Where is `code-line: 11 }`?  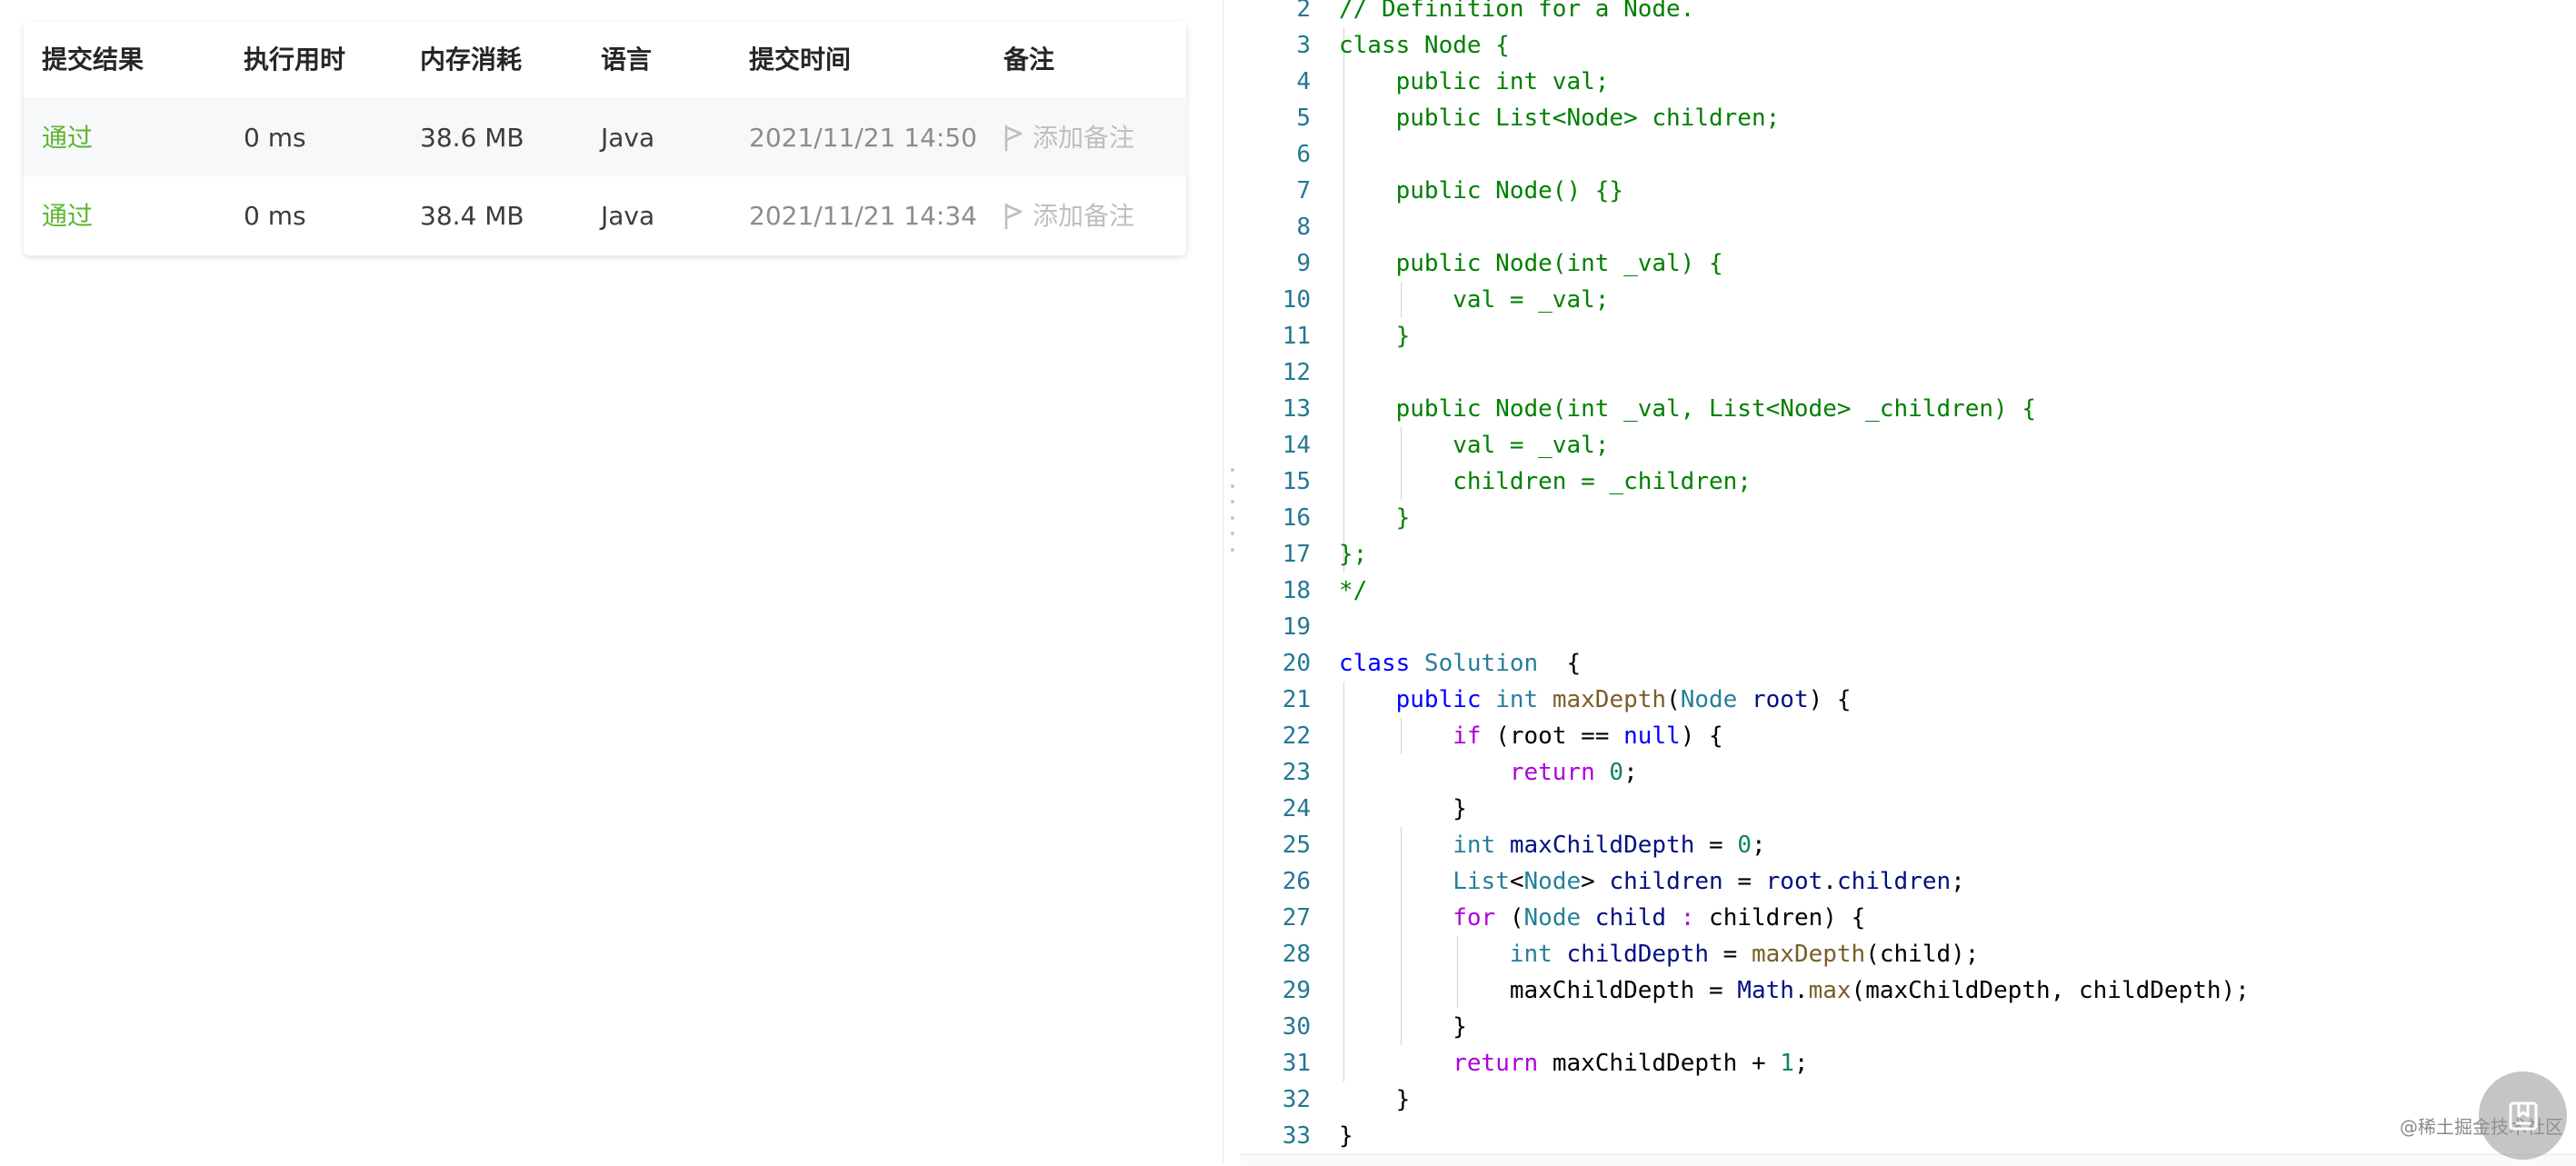
code-line: 11 } is located at coordinates (1908, 336).